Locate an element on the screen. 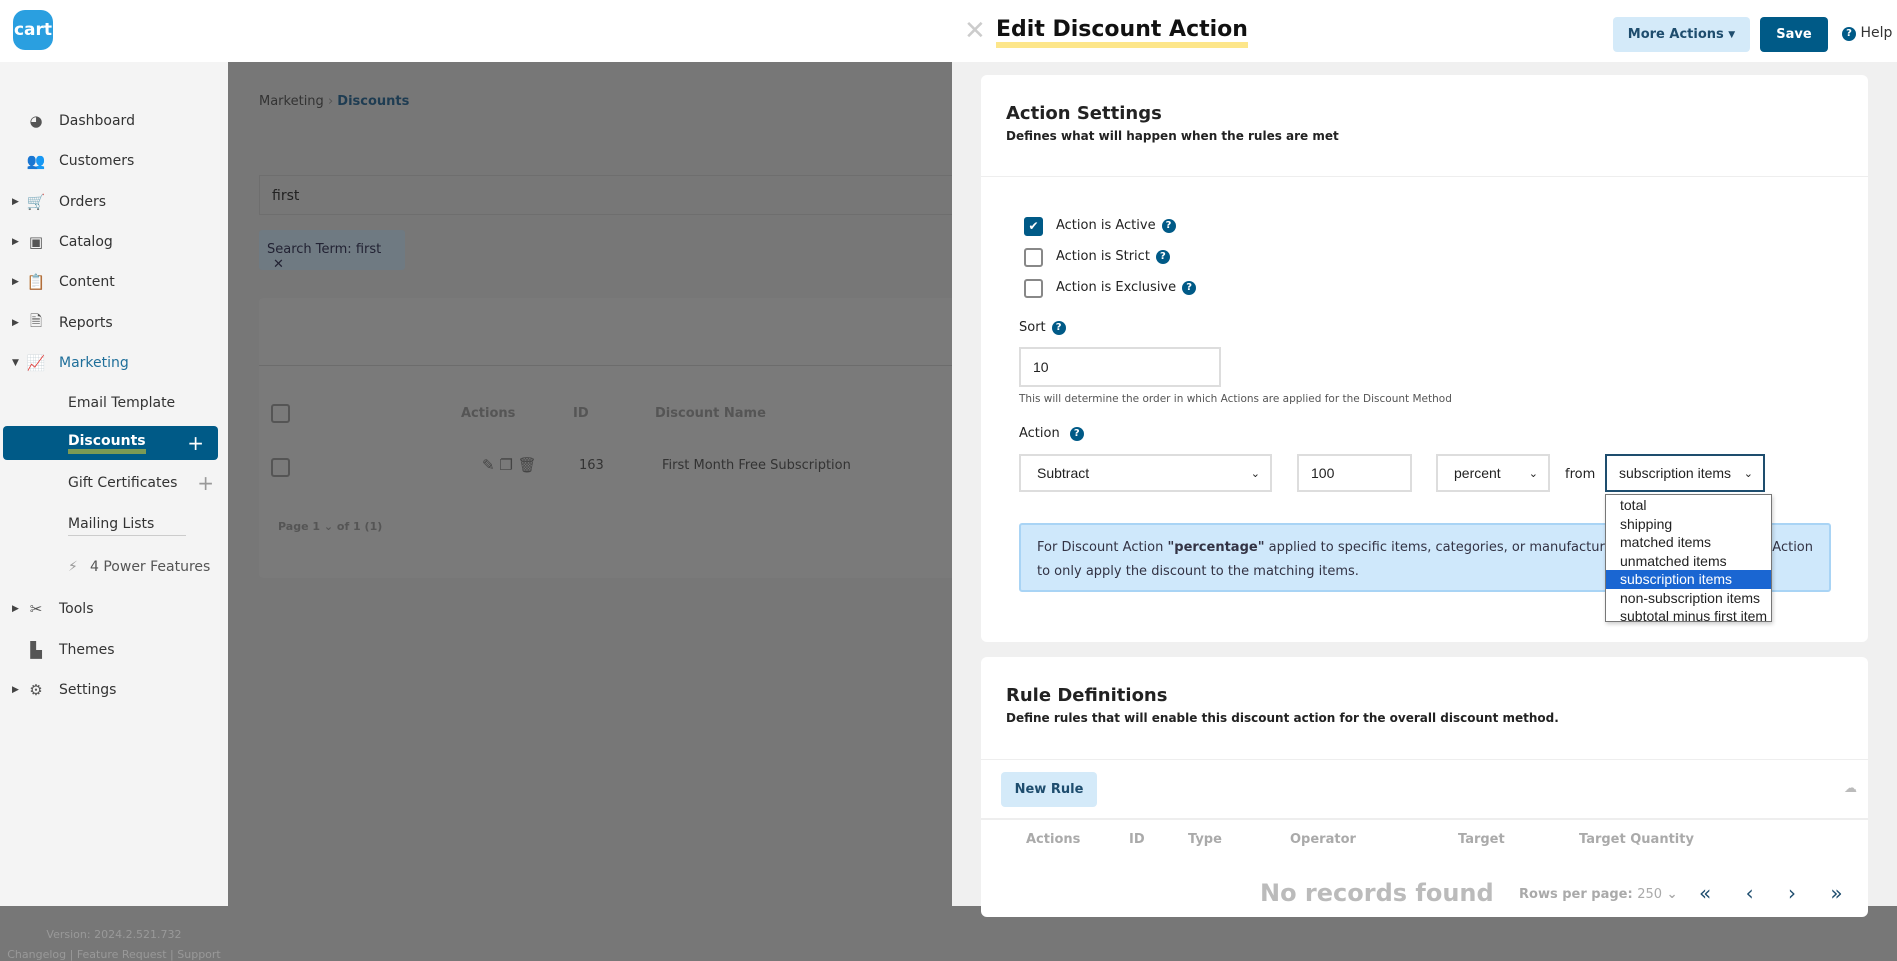 The image size is (1897, 961). sidebar-item-catalog: ▶ ▣ Catalog is located at coordinates (114, 242).